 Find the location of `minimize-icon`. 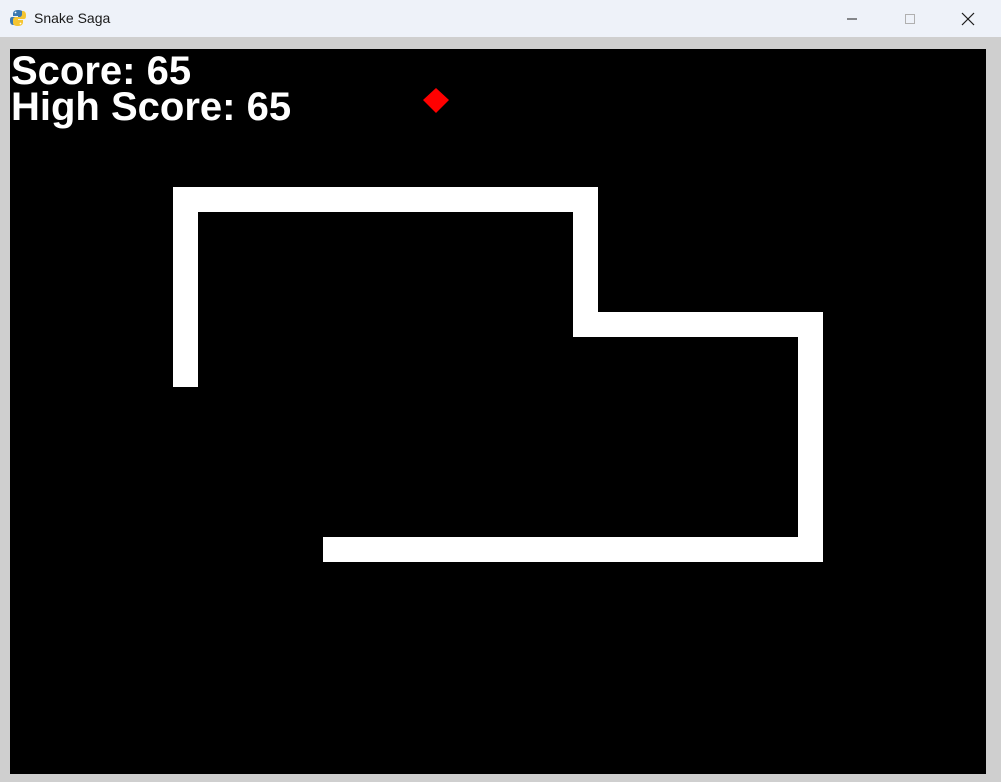

minimize-icon is located at coordinates (852, 18).